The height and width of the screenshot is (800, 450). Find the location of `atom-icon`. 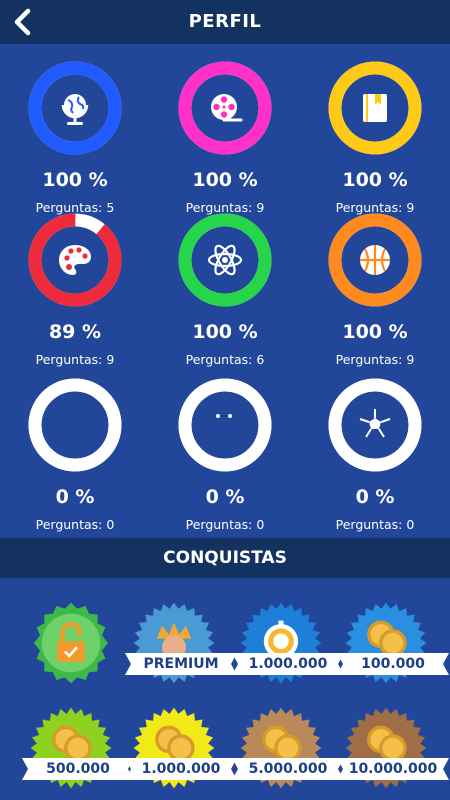

atom-icon is located at coordinates (225, 260).